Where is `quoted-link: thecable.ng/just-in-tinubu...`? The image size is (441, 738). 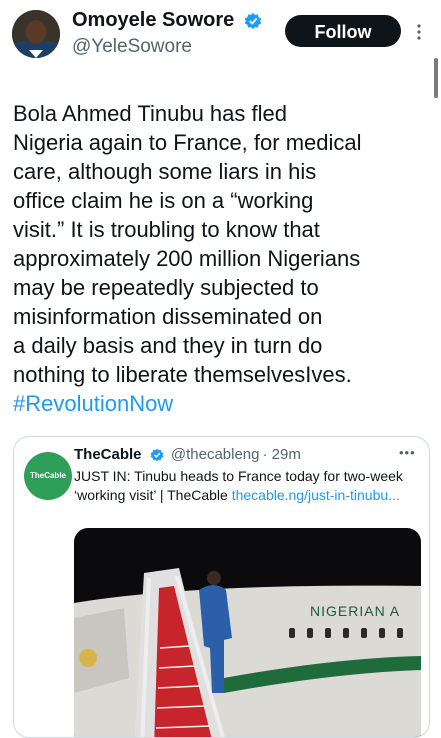
quoted-link: thecable.ng/just-in-tinubu... is located at coordinates (316, 495).